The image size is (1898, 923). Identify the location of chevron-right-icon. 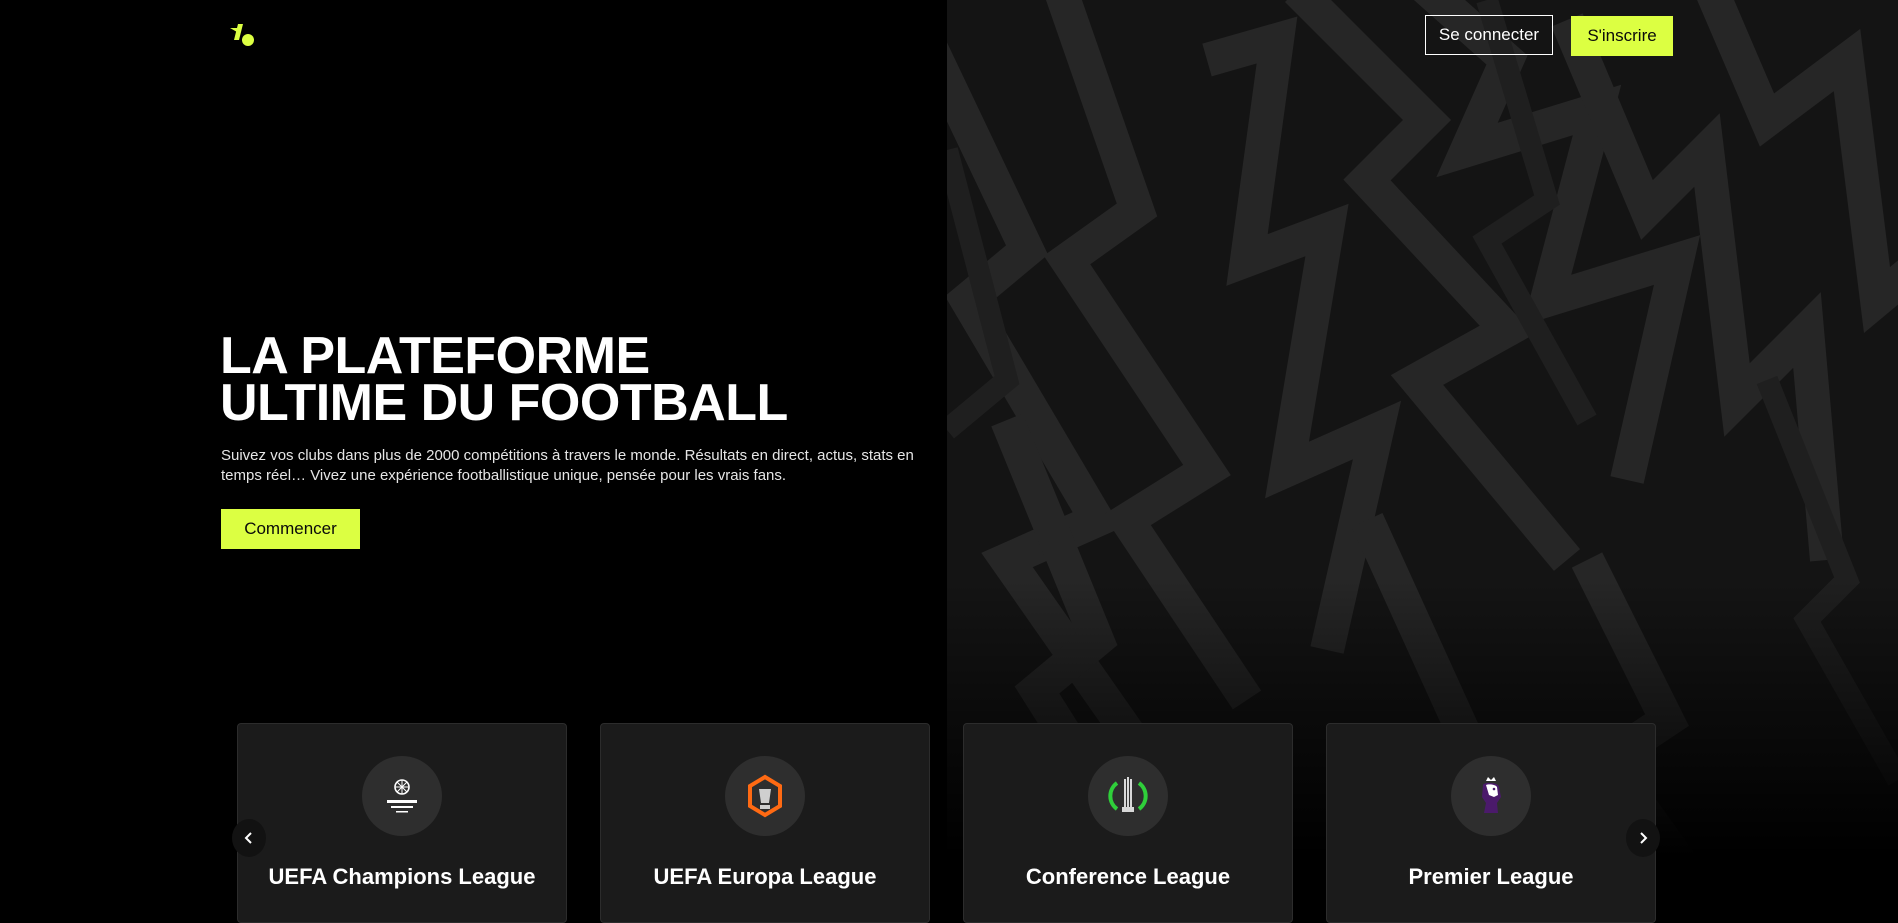
(1644, 838).